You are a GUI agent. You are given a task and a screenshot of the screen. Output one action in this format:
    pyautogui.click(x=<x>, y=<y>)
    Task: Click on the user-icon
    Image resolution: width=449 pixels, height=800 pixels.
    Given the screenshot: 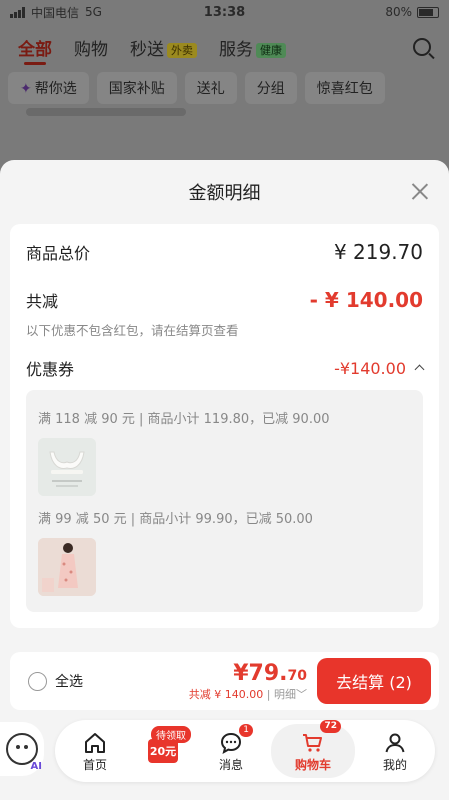 What is the action you would take?
    pyautogui.click(x=395, y=742)
    